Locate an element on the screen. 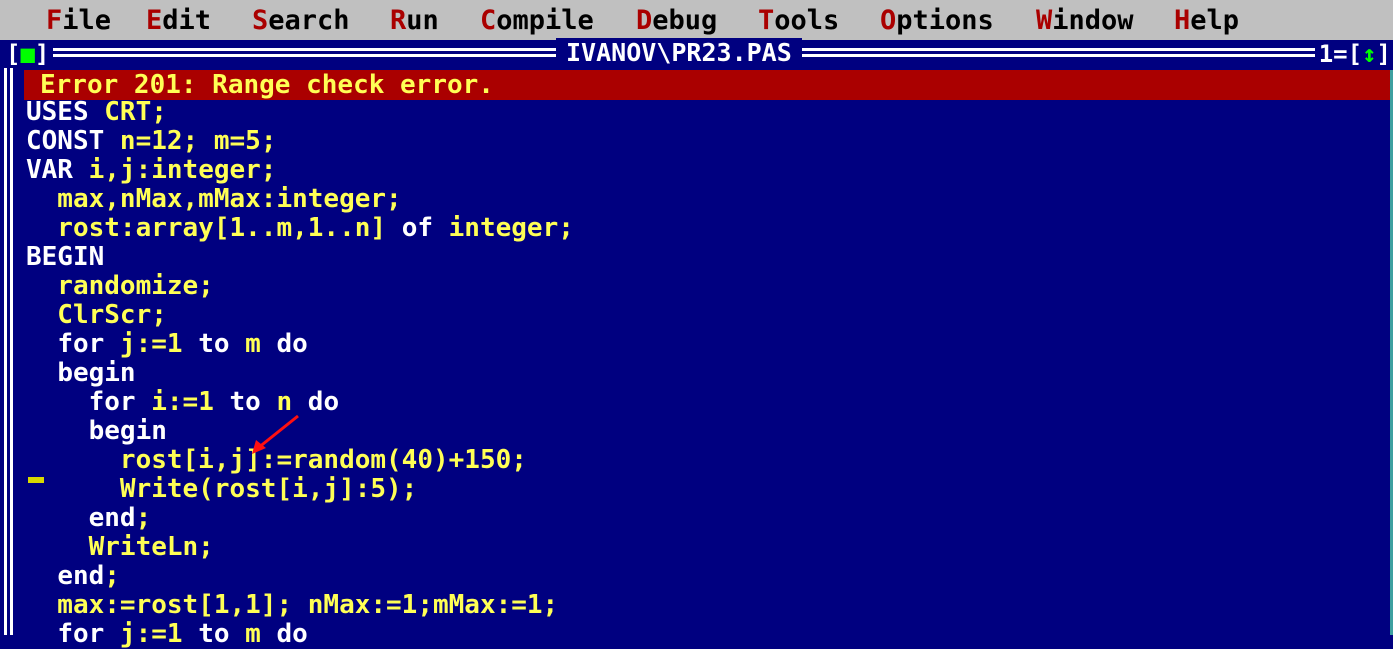  code-line: max:=rost[1,1]; nMax:=1;mMax:=1; is located at coordinates (292, 605).